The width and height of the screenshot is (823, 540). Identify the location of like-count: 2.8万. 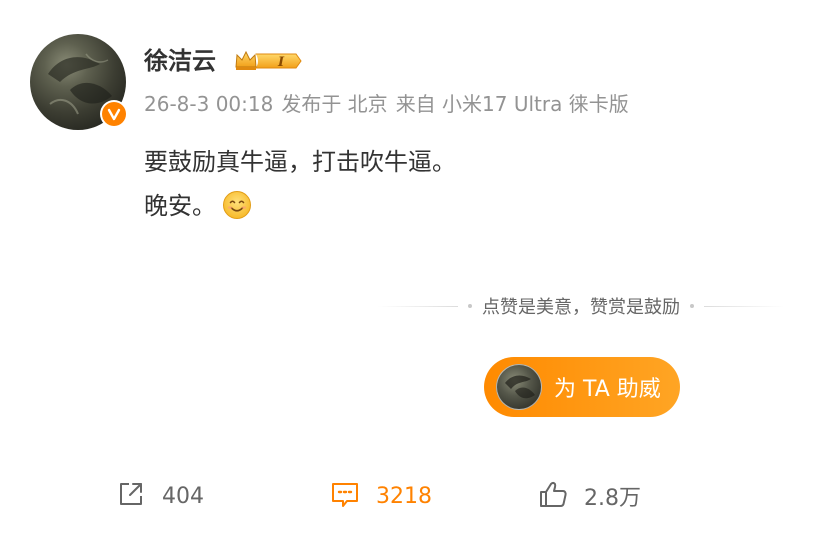
(612, 498).